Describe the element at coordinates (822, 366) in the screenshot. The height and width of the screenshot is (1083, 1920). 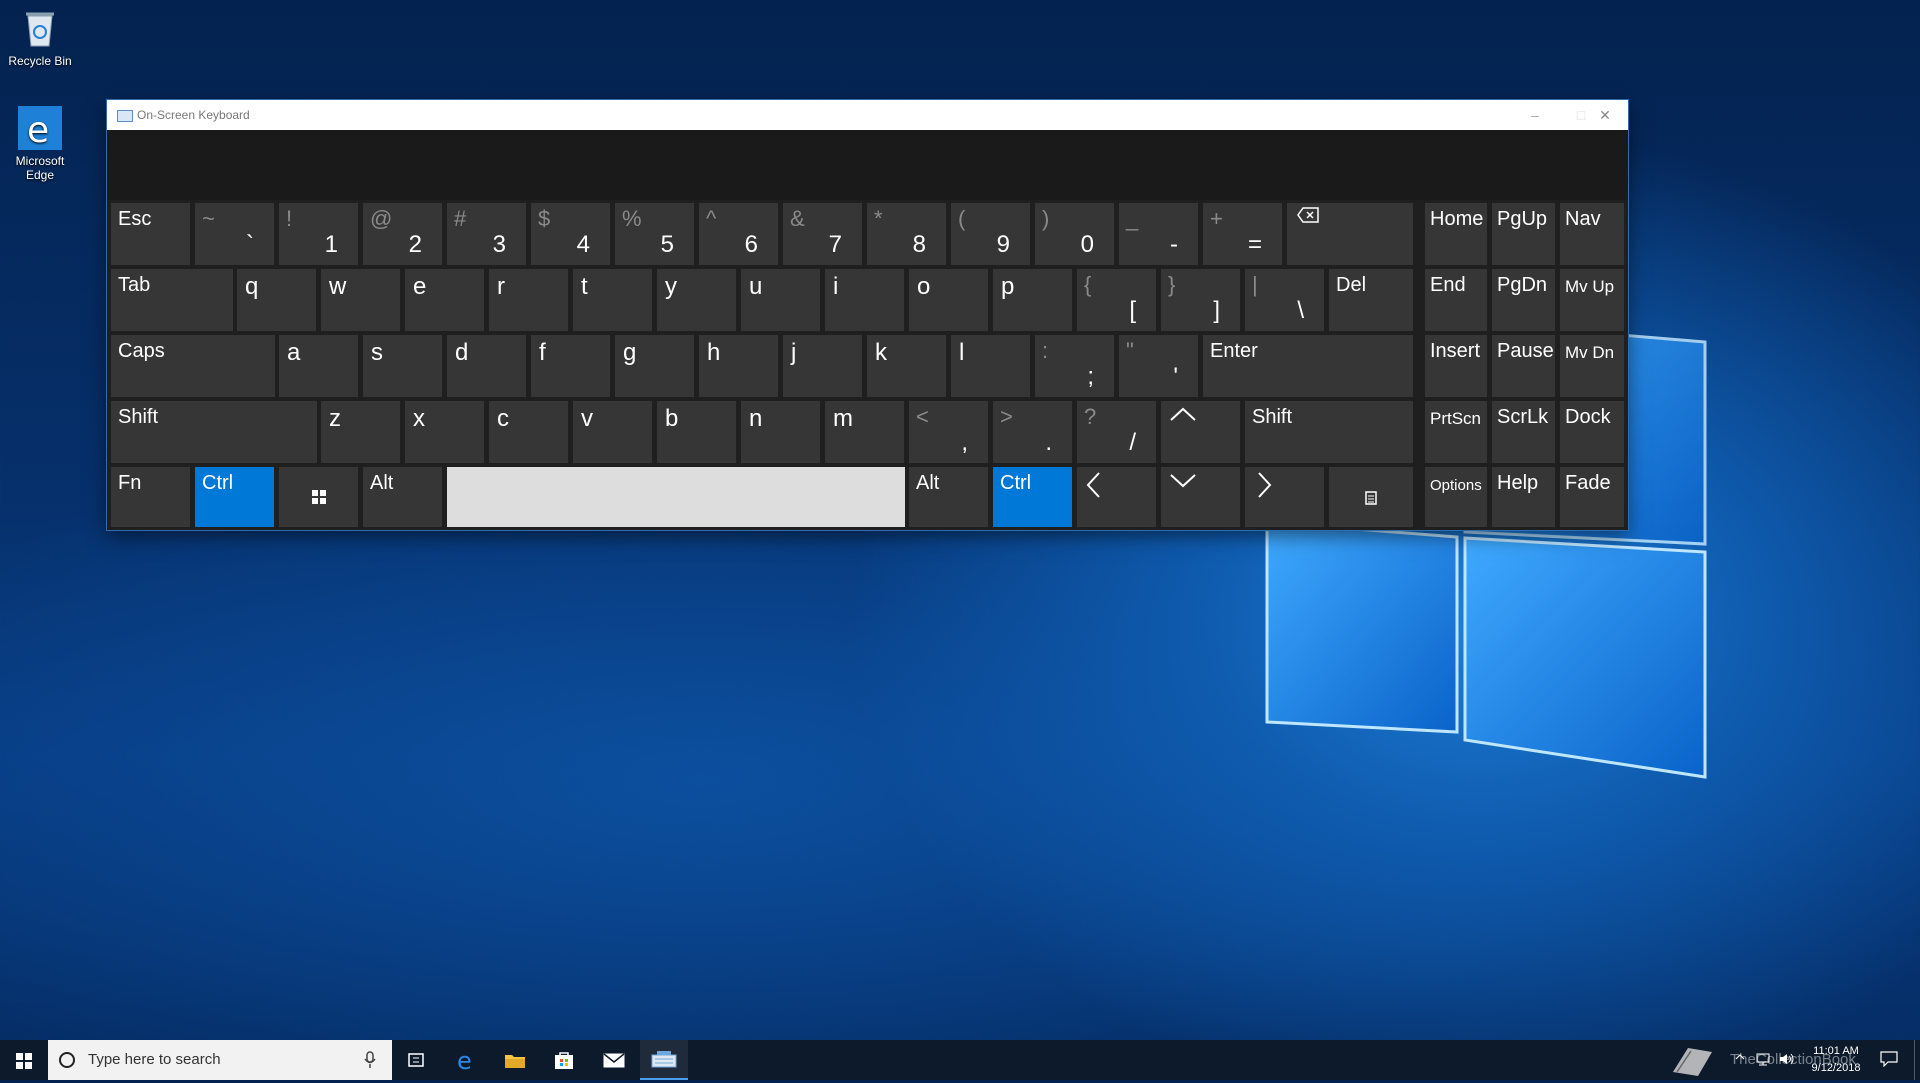
I see `key-j: j` at that location.